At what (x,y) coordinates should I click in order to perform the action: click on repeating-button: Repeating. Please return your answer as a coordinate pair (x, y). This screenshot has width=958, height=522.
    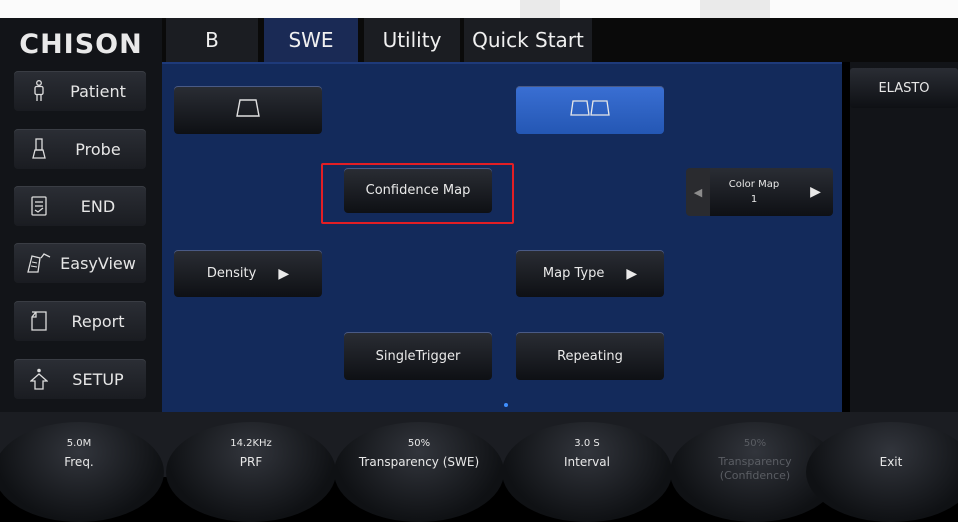
    Looking at the image, I should click on (590, 356).